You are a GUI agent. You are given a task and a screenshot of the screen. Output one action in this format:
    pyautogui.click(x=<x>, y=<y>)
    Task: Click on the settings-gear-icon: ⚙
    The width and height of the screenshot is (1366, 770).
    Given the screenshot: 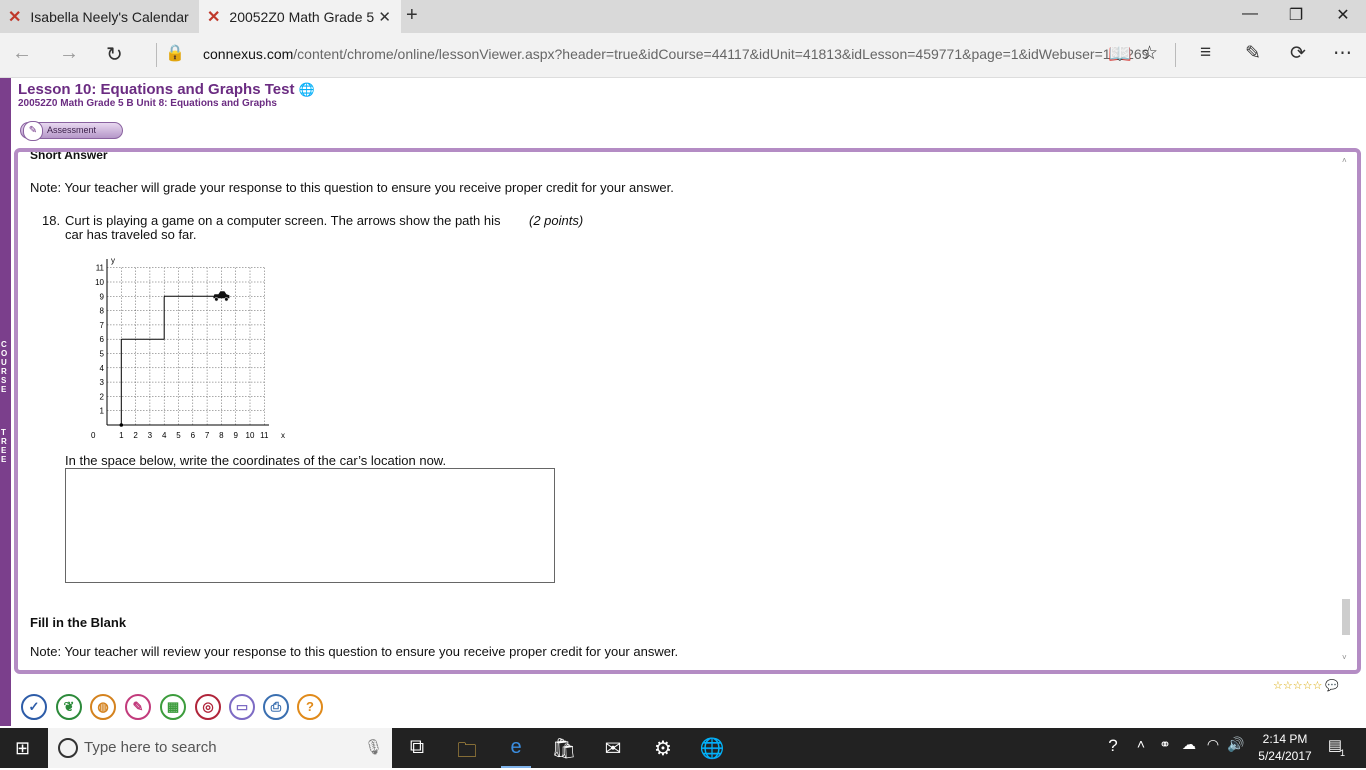 What is the action you would take?
    pyautogui.click(x=663, y=748)
    